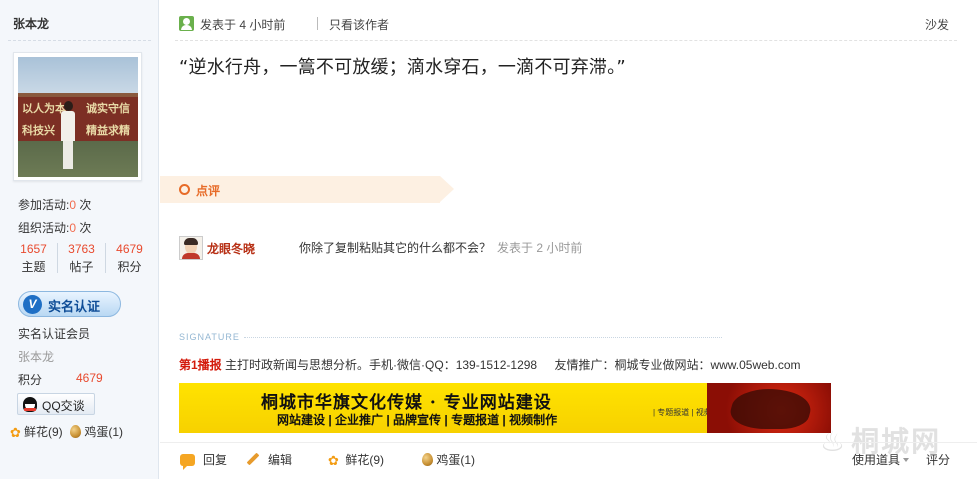 The width and height of the screenshot is (977, 479). Describe the element at coordinates (63, 406) in the screenshot. I see `qq-chat-label: QQ交谈` at that location.